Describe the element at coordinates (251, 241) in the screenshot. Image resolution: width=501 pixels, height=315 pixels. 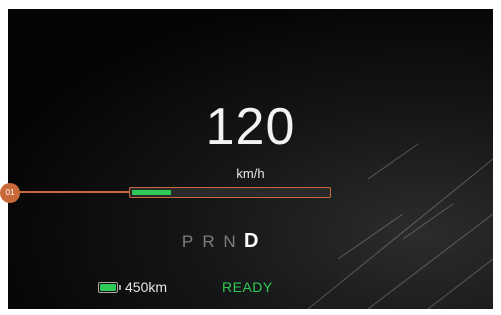
I see `gear-d: D` at that location.